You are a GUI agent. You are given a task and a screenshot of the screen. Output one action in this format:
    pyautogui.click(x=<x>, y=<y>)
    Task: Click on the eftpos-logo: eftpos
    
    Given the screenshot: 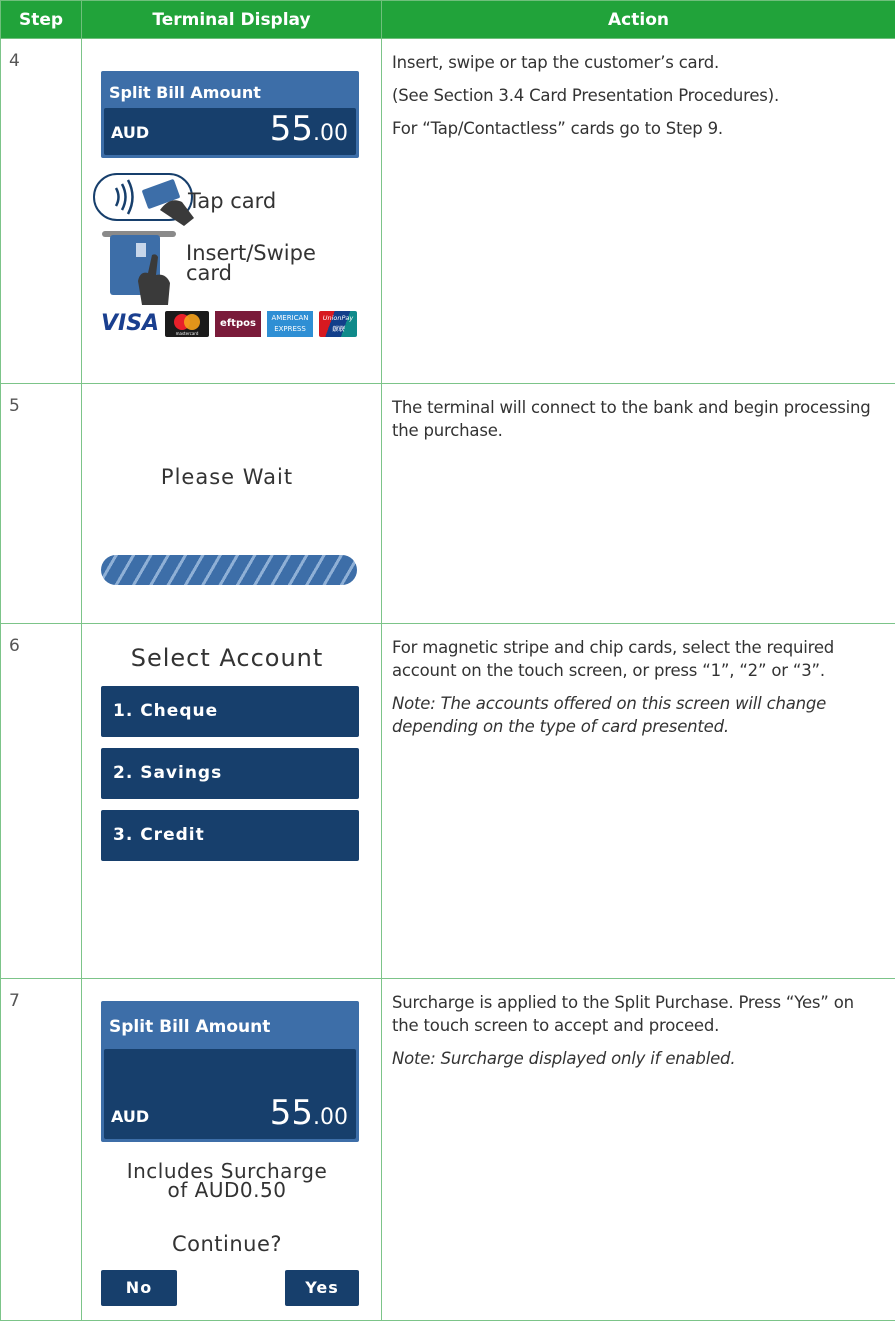 What is the action you would take?
    pyautogui.click(x=238, y=324)
    